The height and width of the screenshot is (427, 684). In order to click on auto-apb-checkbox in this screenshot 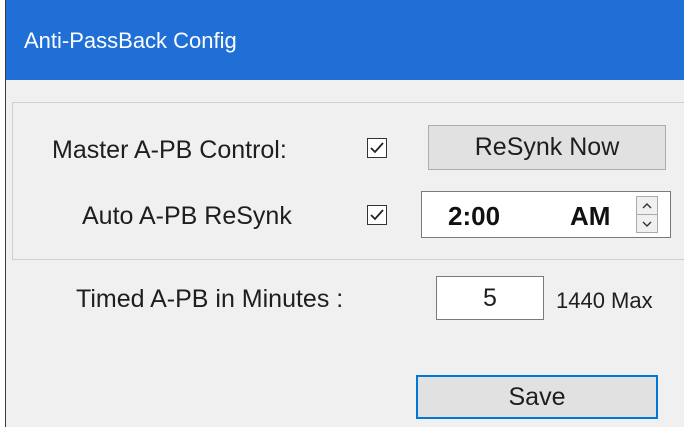, I will do `click(377, 215)`.